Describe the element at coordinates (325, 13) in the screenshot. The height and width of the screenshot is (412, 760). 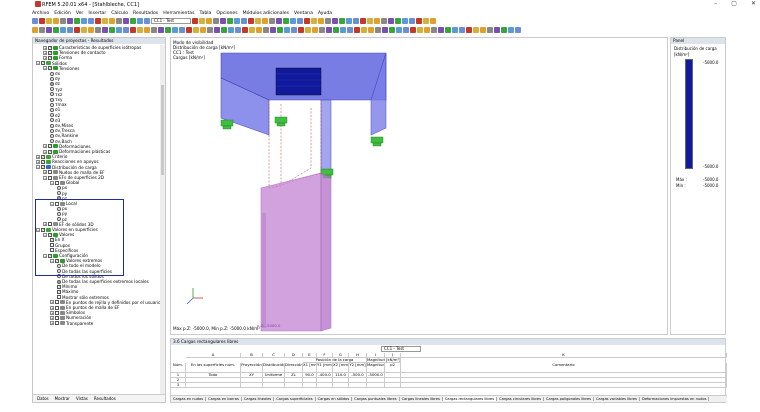
I see `menu-item: Ayuda` at that location.